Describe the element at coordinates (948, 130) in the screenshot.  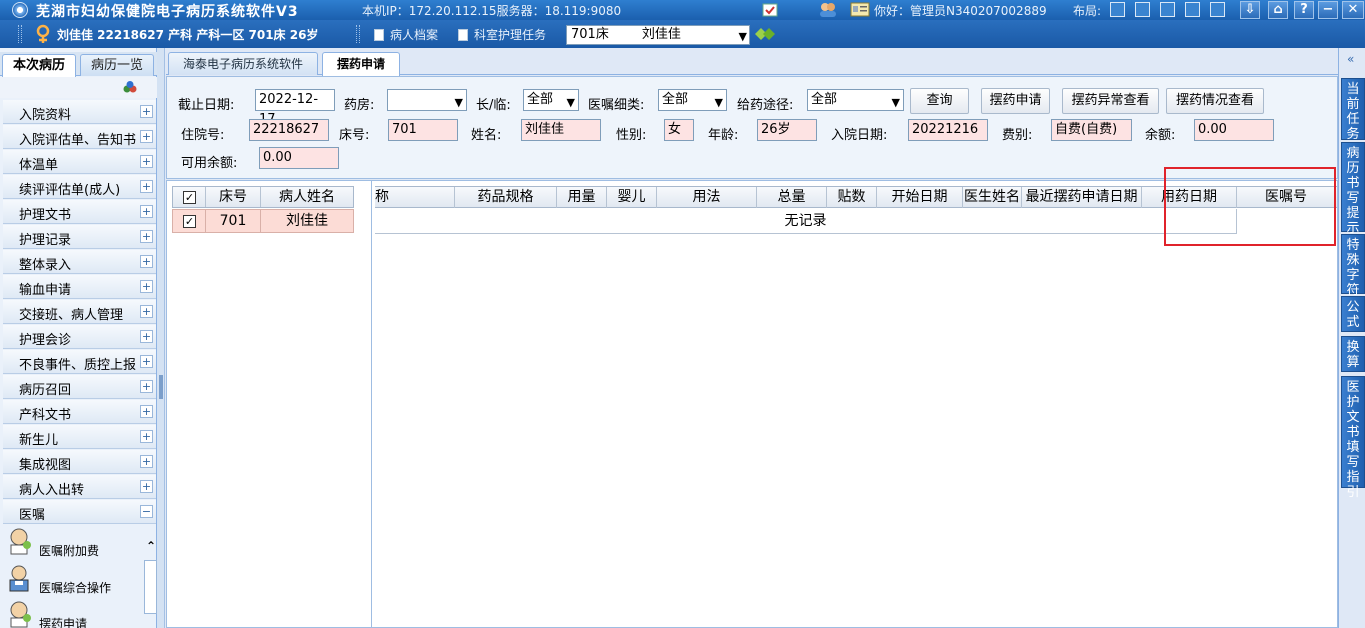
I see `admit-date-field: 20221216` at that location.